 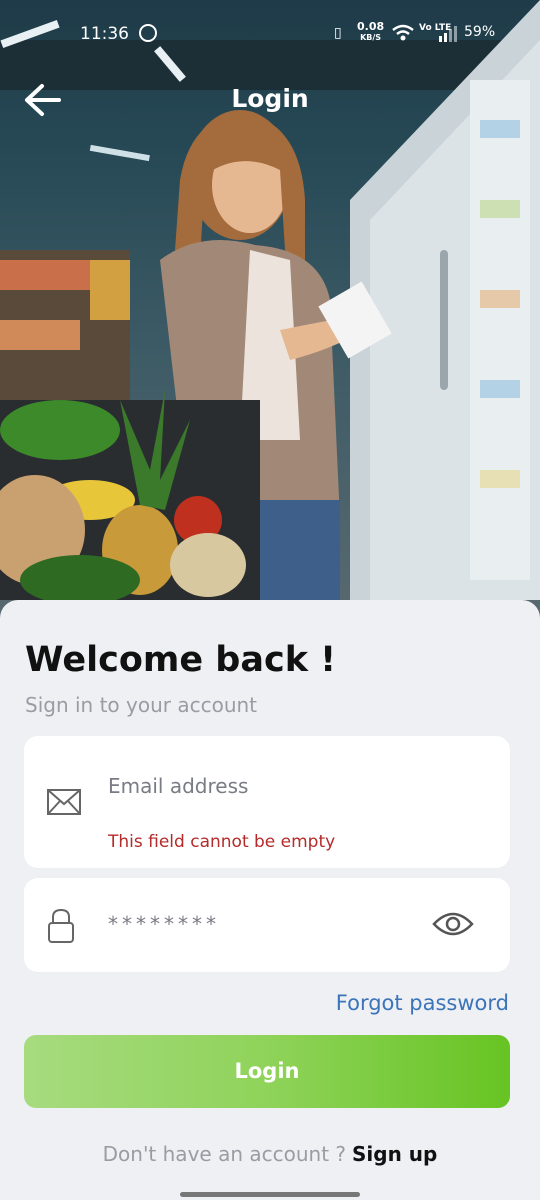 What do you see at coordinates (181, 660) in the screenshot?
I see `welcome-heading: Welcome back !` at bounding box center [181, 660].